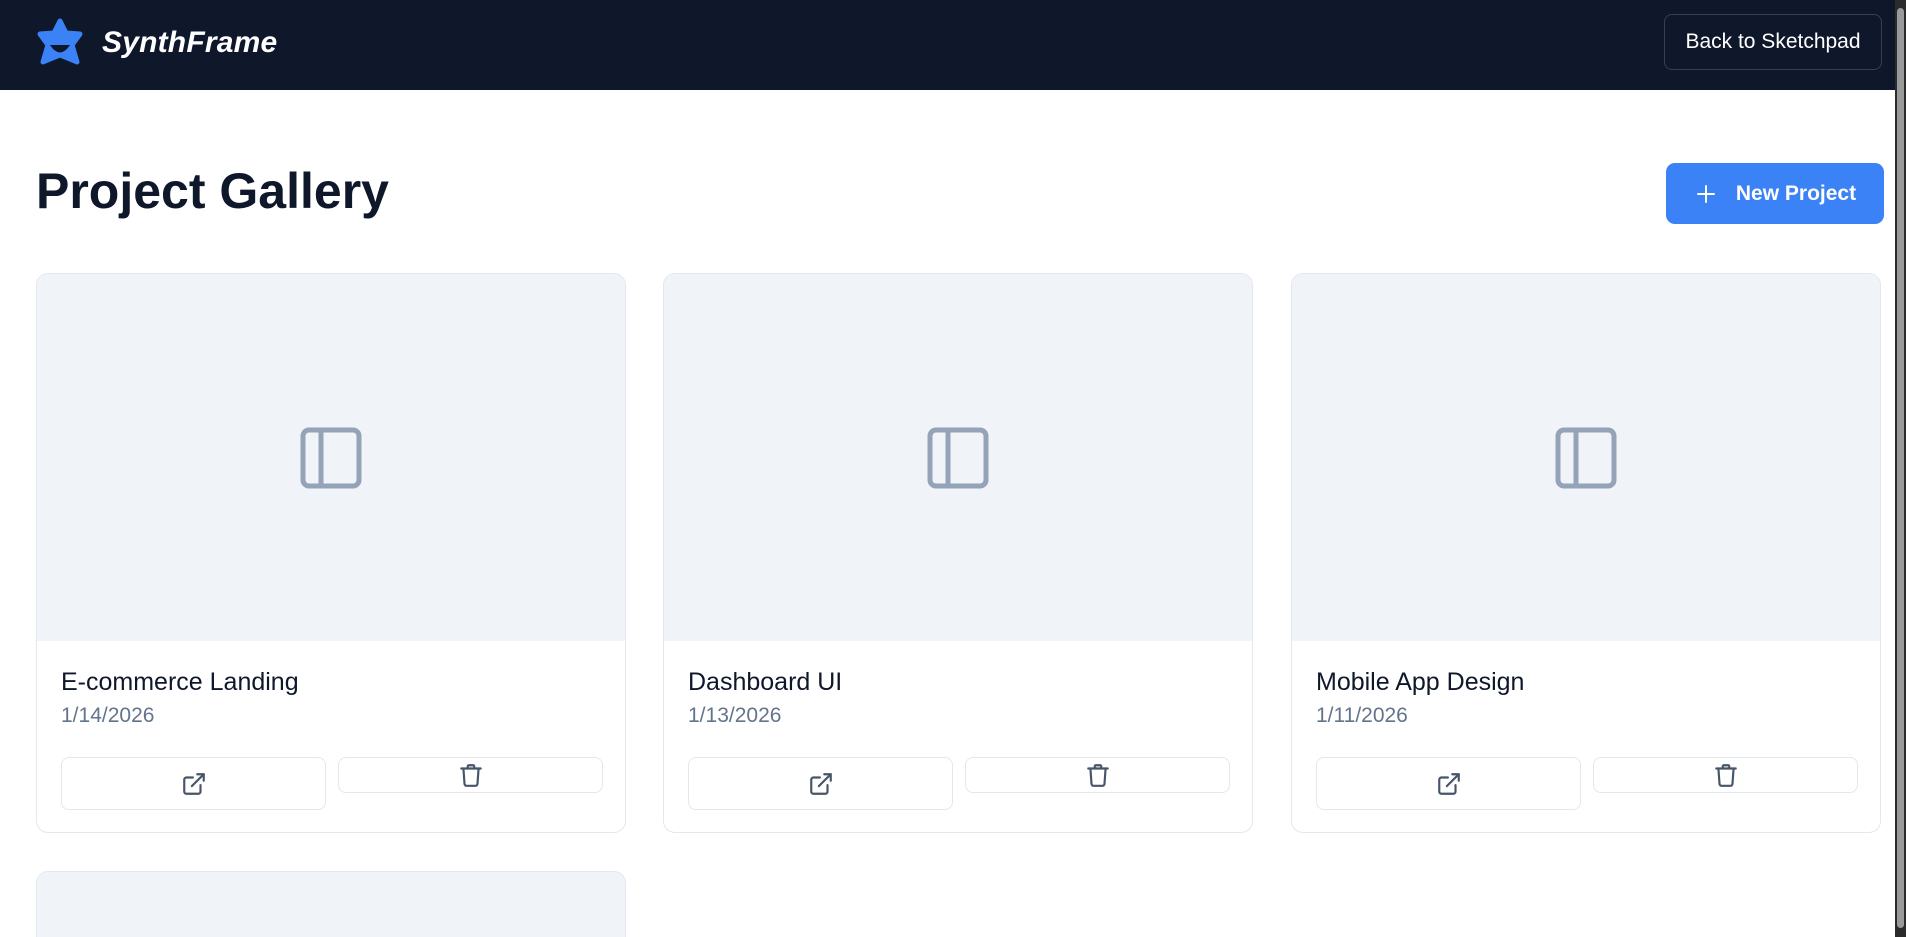 This screenshot has height=937, width=1906. I want to click on brand: SynthFrame, so click(156, 43).